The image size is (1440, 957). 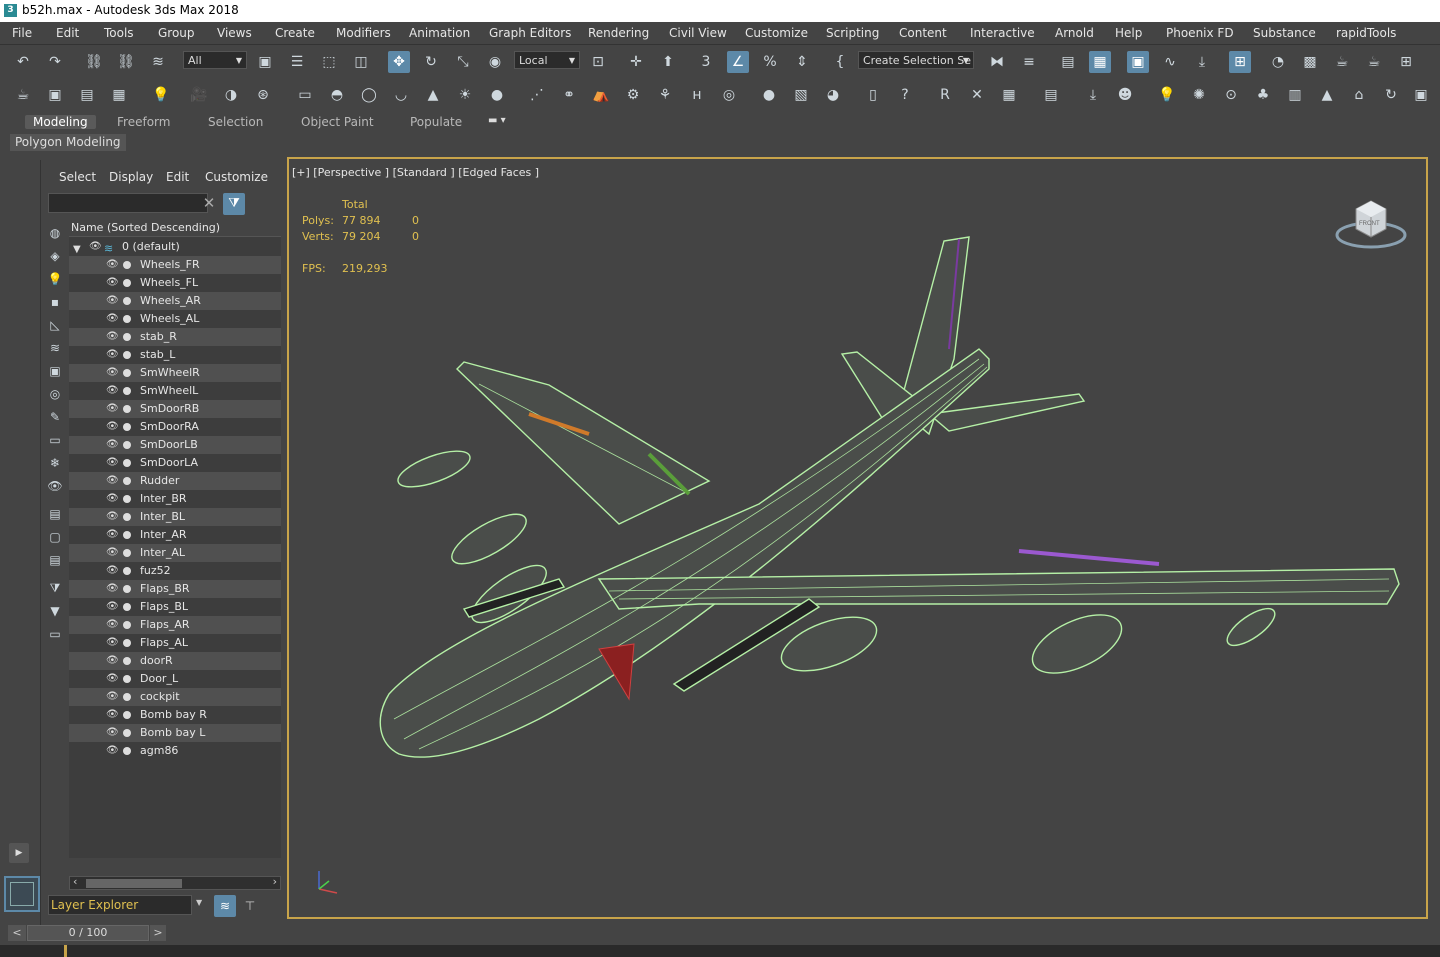 I want to click on bowl-icon: ◡, so click(x=401, y=95).